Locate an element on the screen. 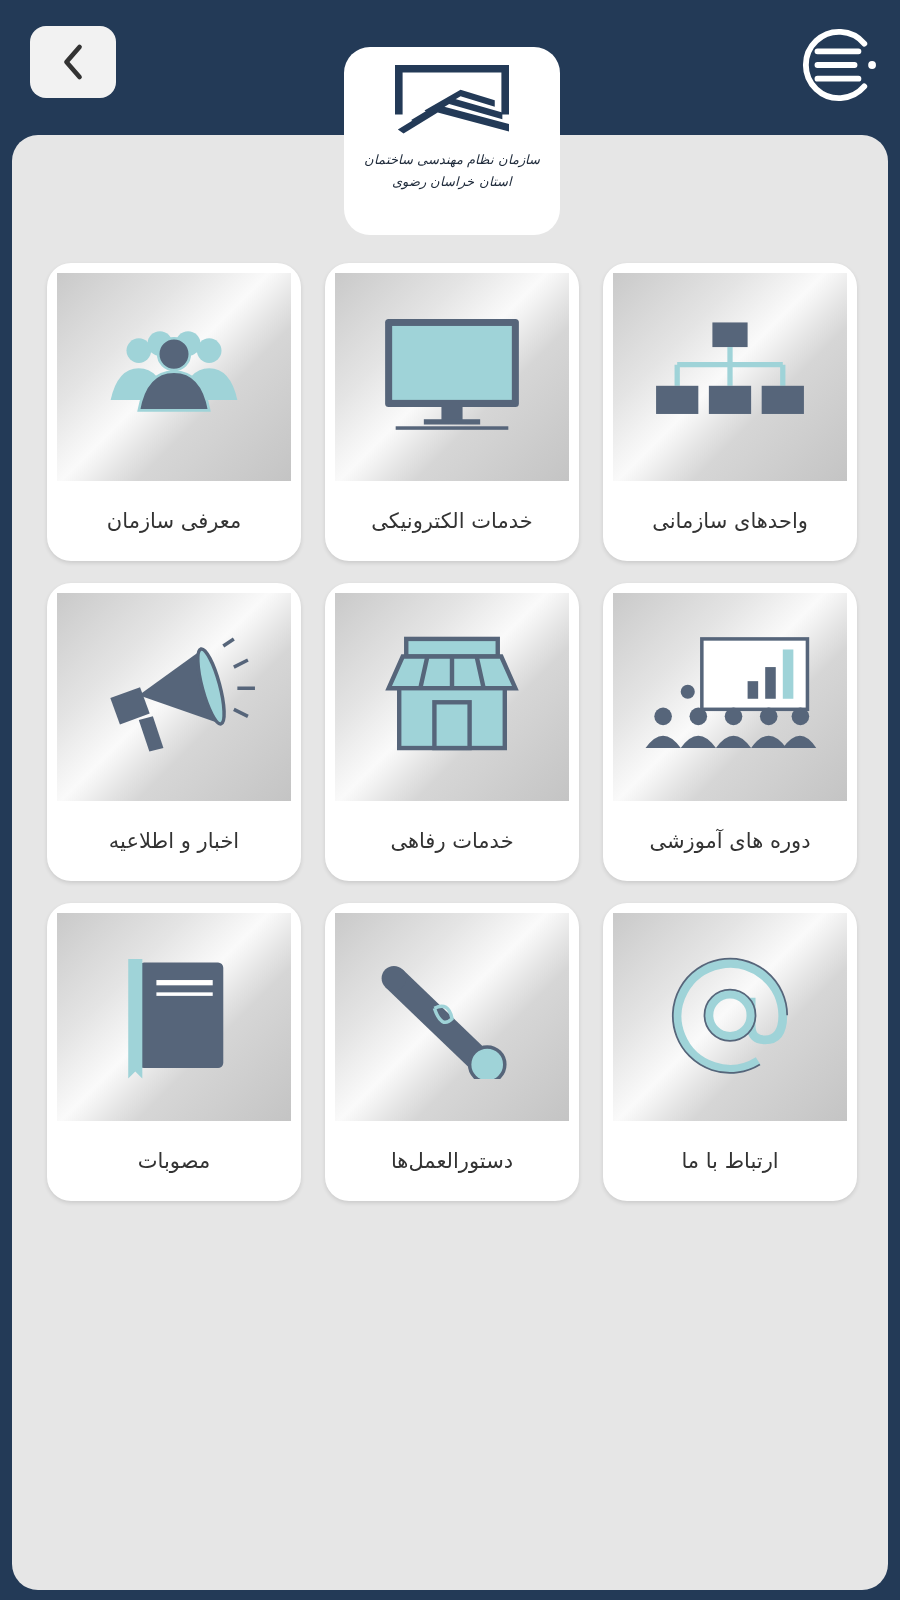 The width and height of the screenshot is (900, 1600). menu-tile: مصوبات is located at coordinates (174, 1052).